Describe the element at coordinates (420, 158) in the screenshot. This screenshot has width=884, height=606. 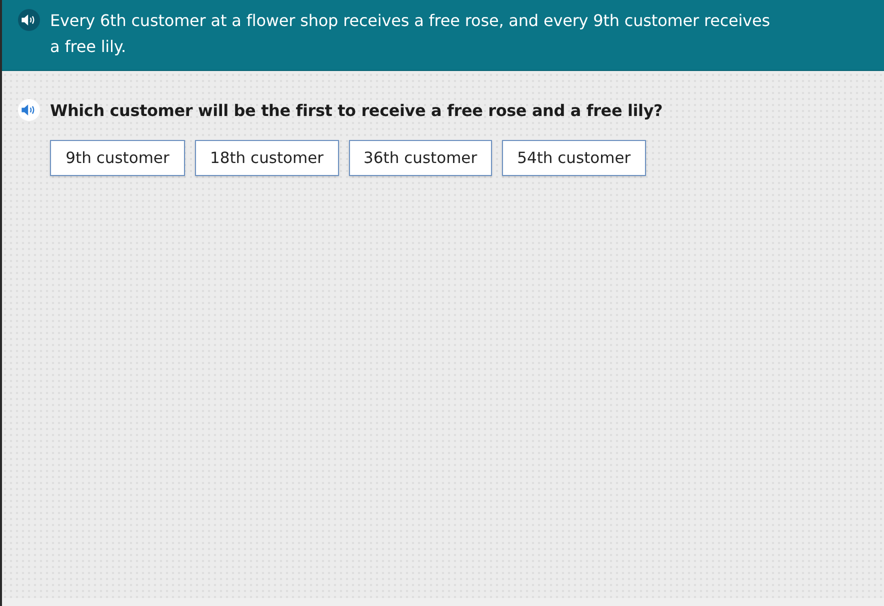
I see `answer-choice: 36th customer` at that location.